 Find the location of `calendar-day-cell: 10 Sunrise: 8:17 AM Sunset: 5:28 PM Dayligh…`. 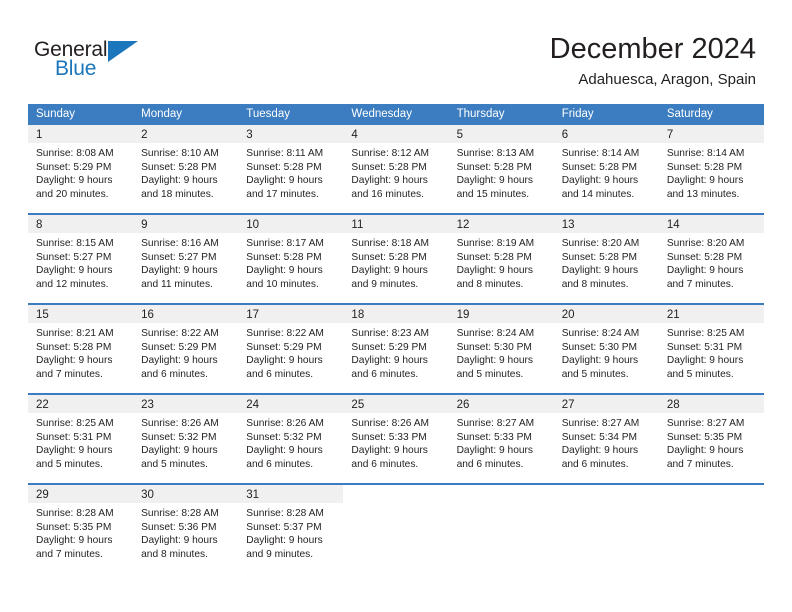

calendar-day-cell: 10 Sunrise: 8:17 AM Sunset: 5:28 PM Dayligh… is located at coordinates (291, 259).